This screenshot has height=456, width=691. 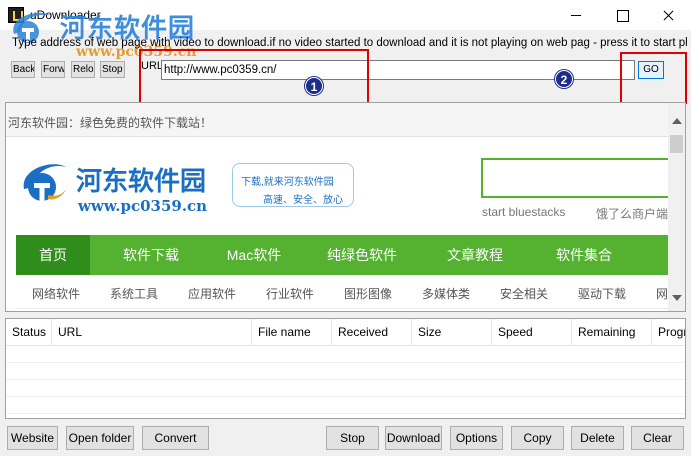 What do you see at coordinates (475, 255) in the screenshot?
I see `site-nav-item: 文章教程` at bounding box center [475, 255].